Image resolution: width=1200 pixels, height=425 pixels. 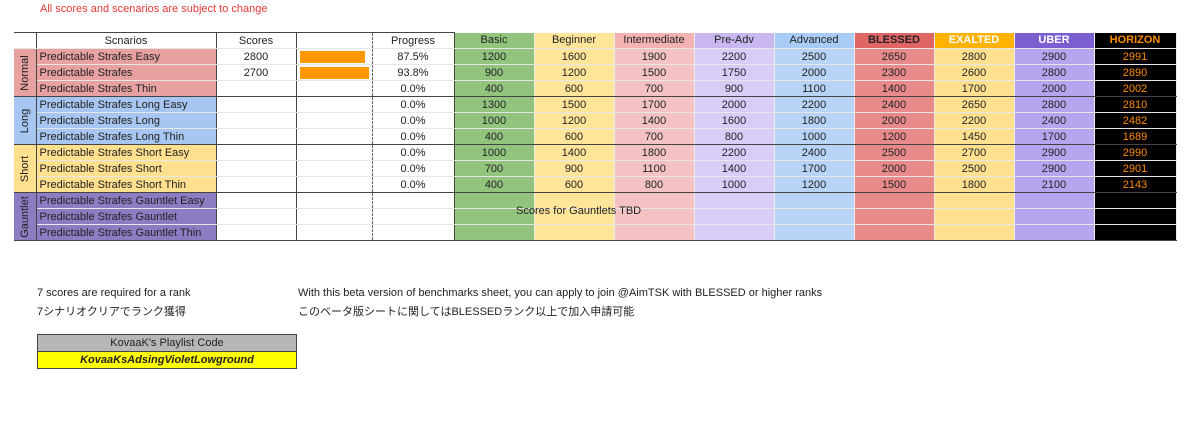 I want to click on playlist-label: KovaaK's Playlist Code, so click(x=167, y=343).